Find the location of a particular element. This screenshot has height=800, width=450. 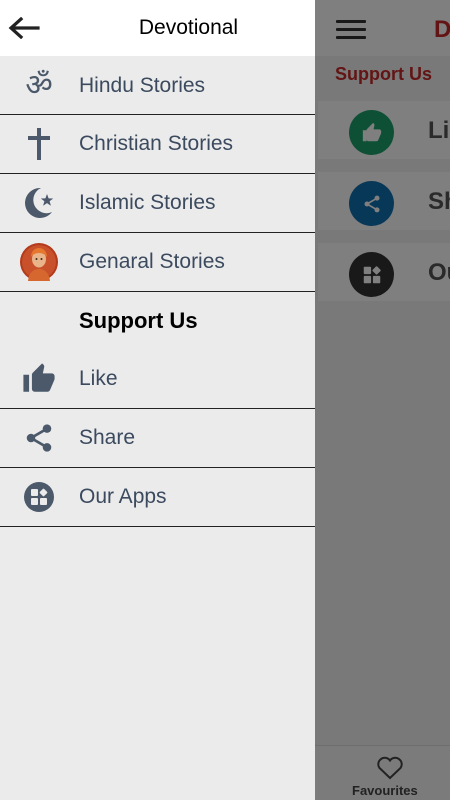

menu-item-label: Islamic Stories is located at coordinates (147, 202).